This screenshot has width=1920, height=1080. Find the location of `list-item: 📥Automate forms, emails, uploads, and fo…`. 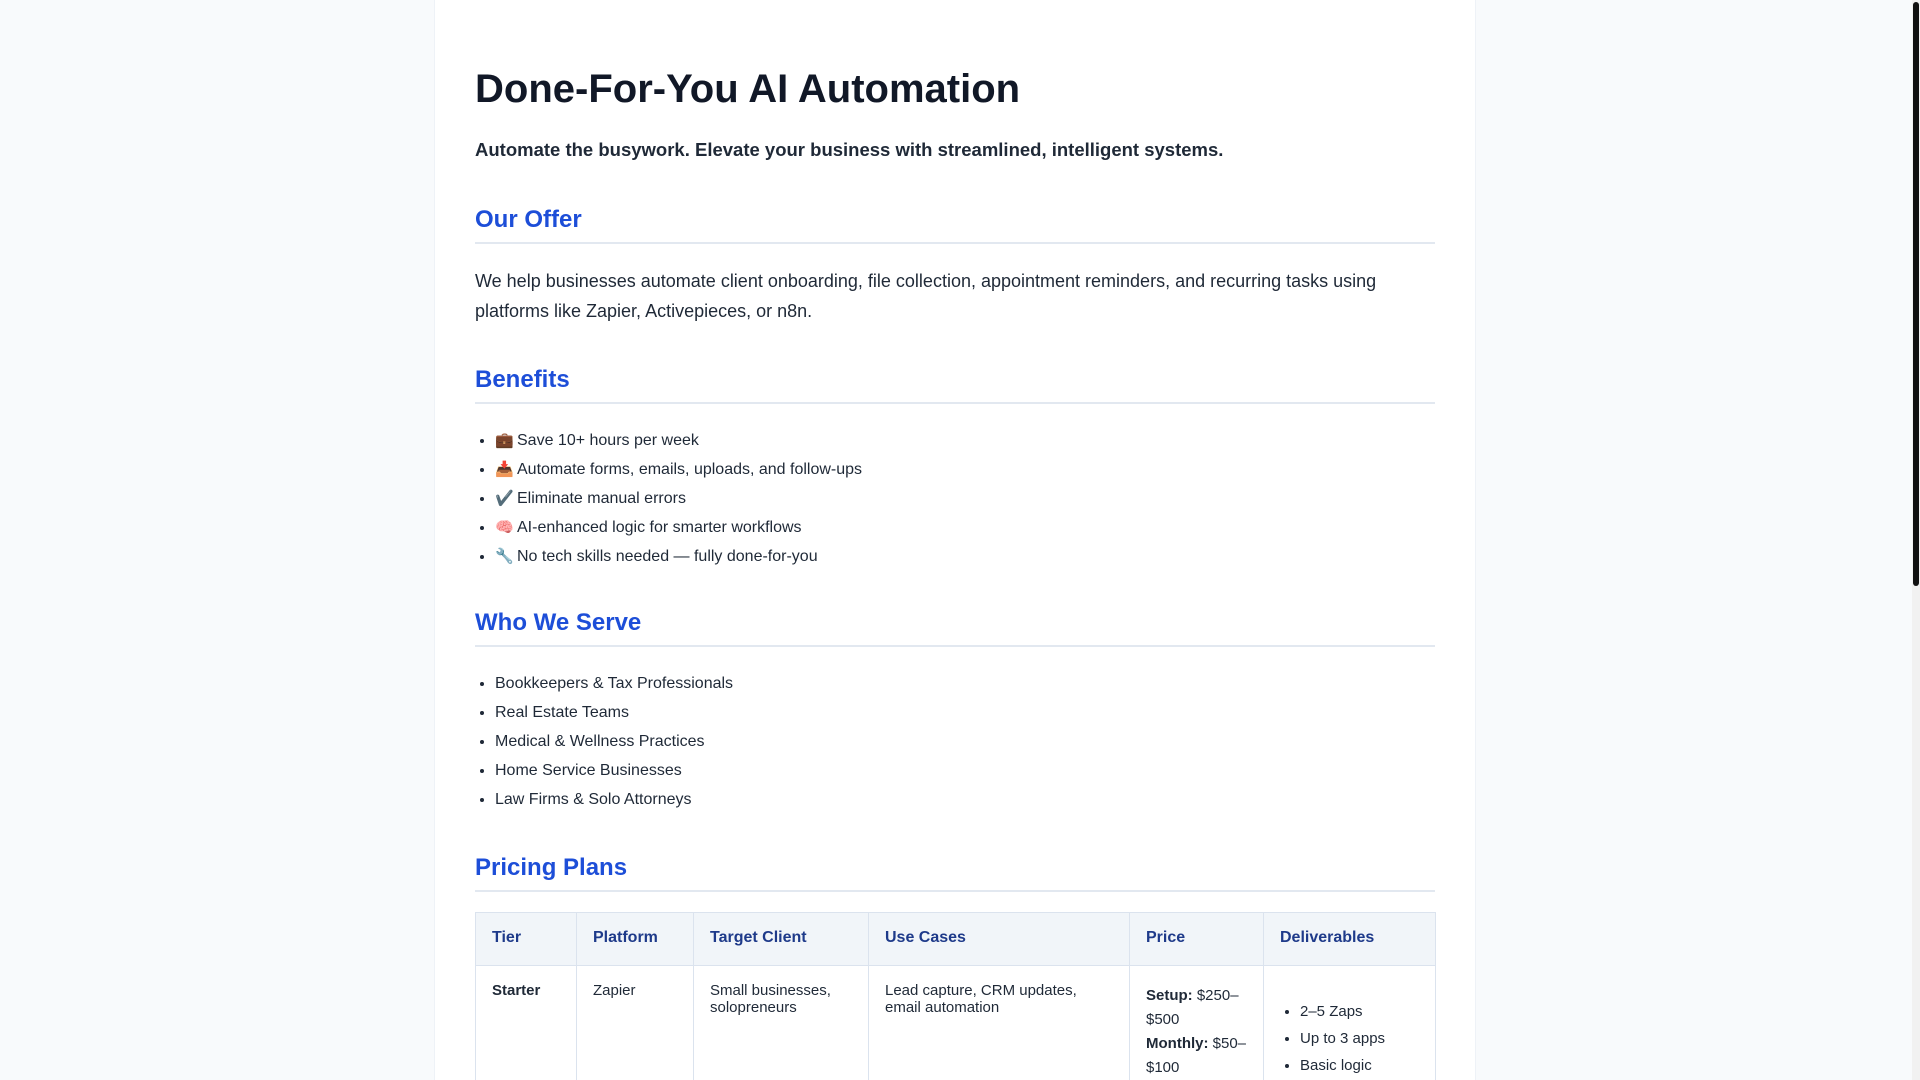

list-item: 📥Automate forms, emails, uploads, and fo… is located at coordinates (965, 469).